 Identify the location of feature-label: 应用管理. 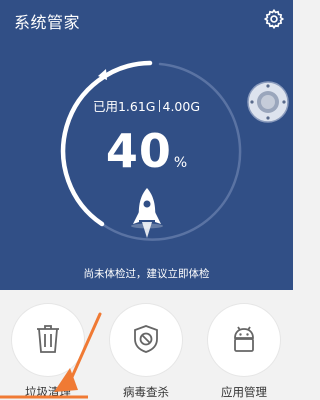
(244, 392).